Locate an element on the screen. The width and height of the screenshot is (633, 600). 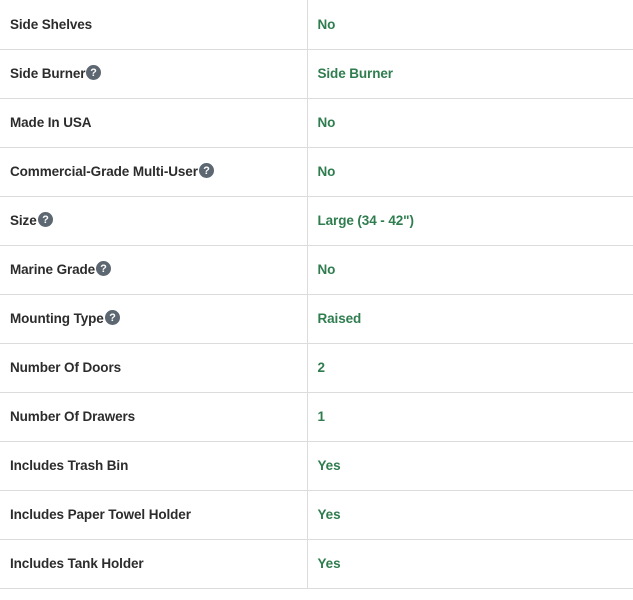
spec-label-text: Includes Tank Holder is located at coordinates (77, 563).